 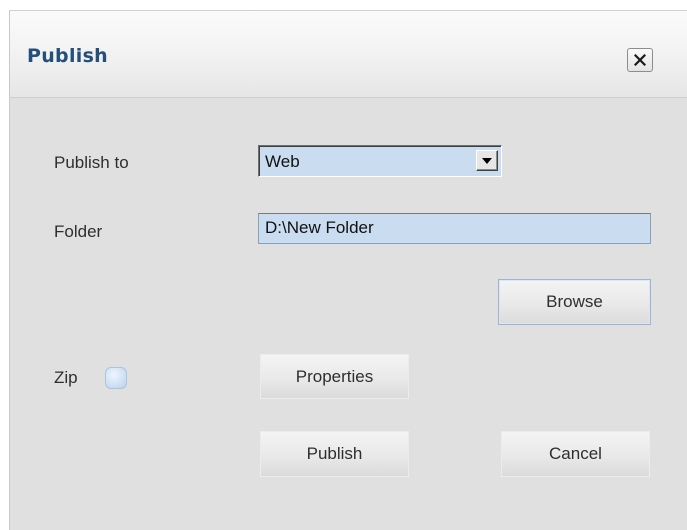 What do you see at coordinates (68, 56) in the screenshot?
I see `dialog-title: Publish` at bounding box center [68, 56].